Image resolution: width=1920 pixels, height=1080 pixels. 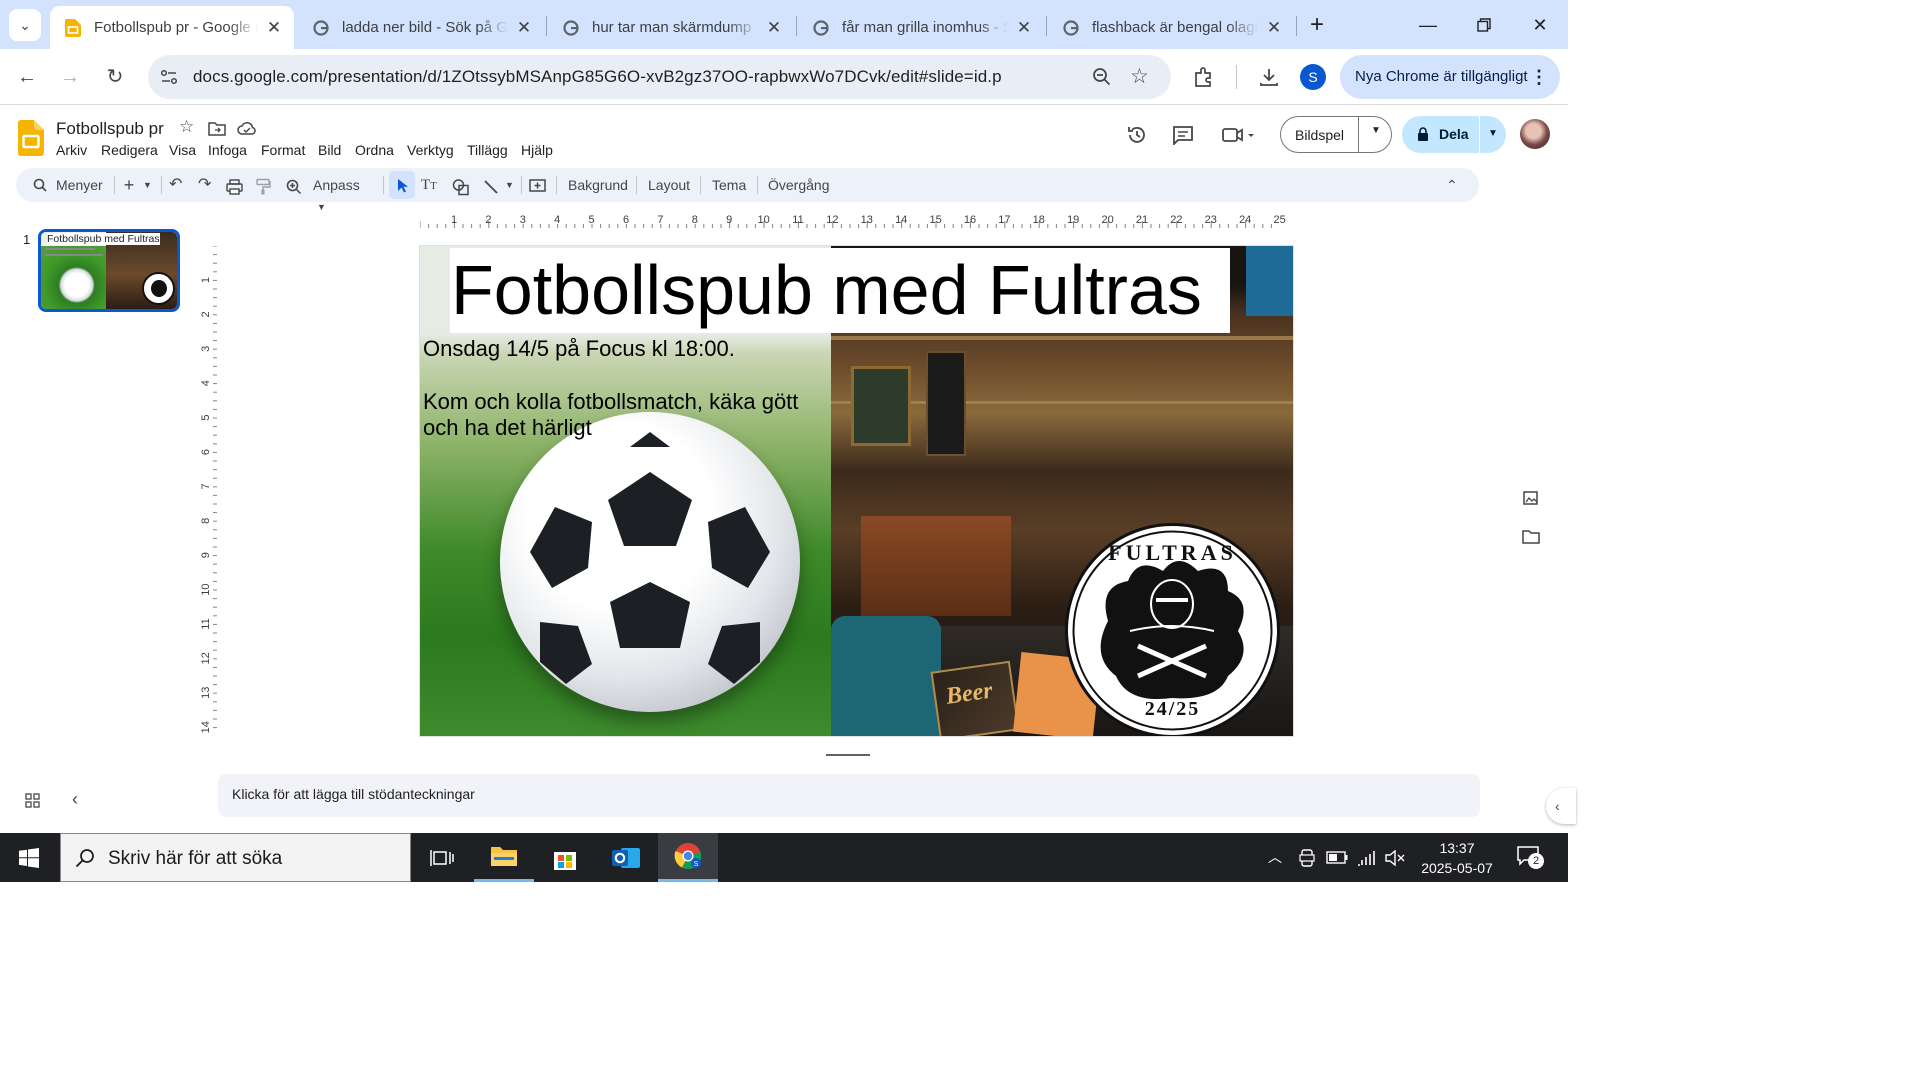 What do you see at coordinates (487, 150) in the screenshot?
I see `menu-tillagg: Tillägg` at bounding box center [487, 150].